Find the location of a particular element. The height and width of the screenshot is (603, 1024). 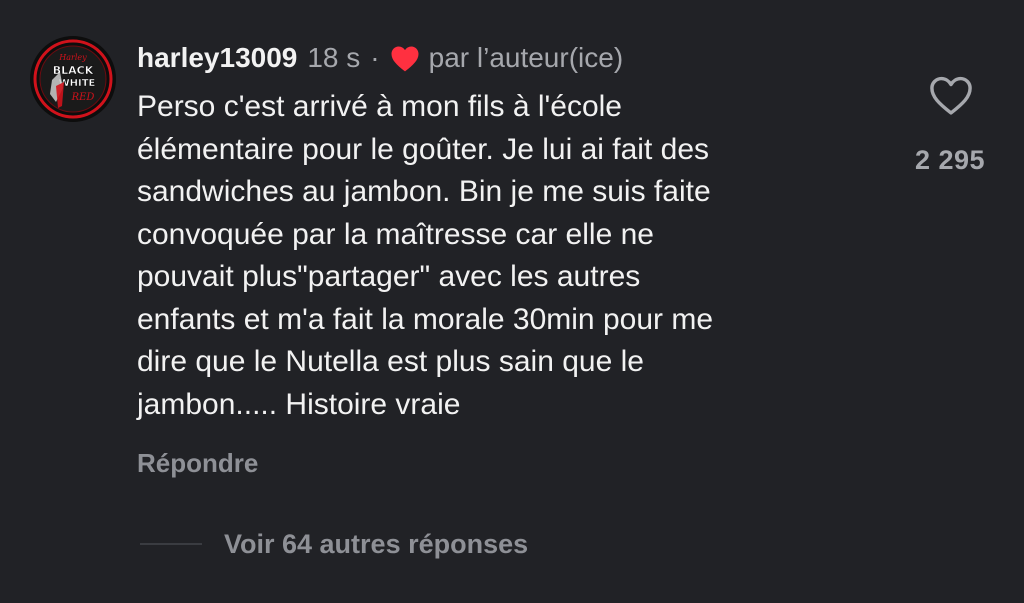

like-button is located at coordinates (951, 96).